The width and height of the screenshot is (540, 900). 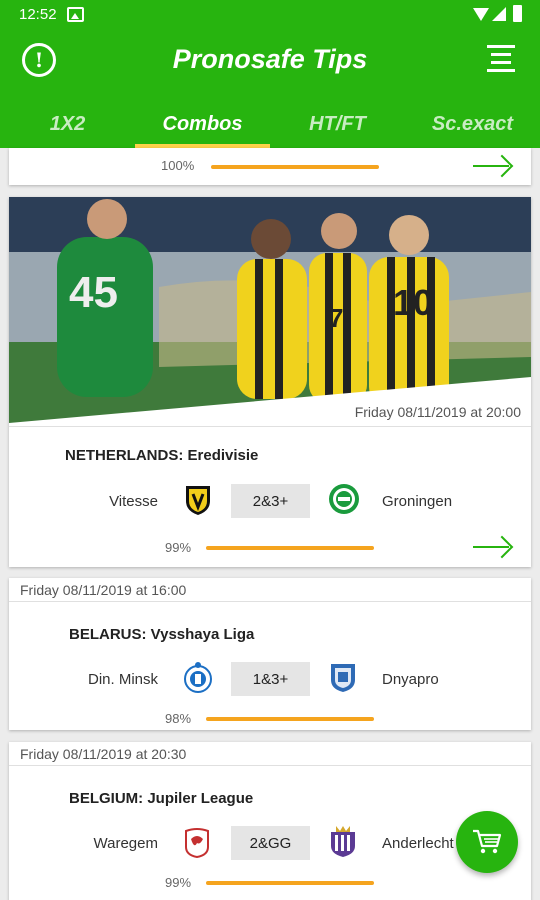 What do you see at coordinates (106, 798) in the screenshot?
I see `league-country: BELGIUM:` at bounding box center [106, 798].